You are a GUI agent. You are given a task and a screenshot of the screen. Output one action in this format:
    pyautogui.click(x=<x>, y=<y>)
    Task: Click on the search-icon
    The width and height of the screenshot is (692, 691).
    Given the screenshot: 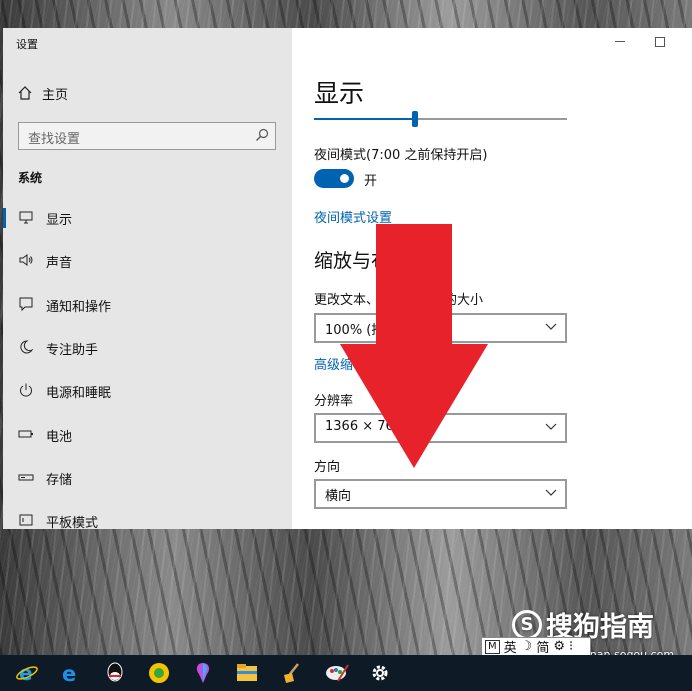 What is the action you would take?
    pyautogui.click(x=262, y=134)
    